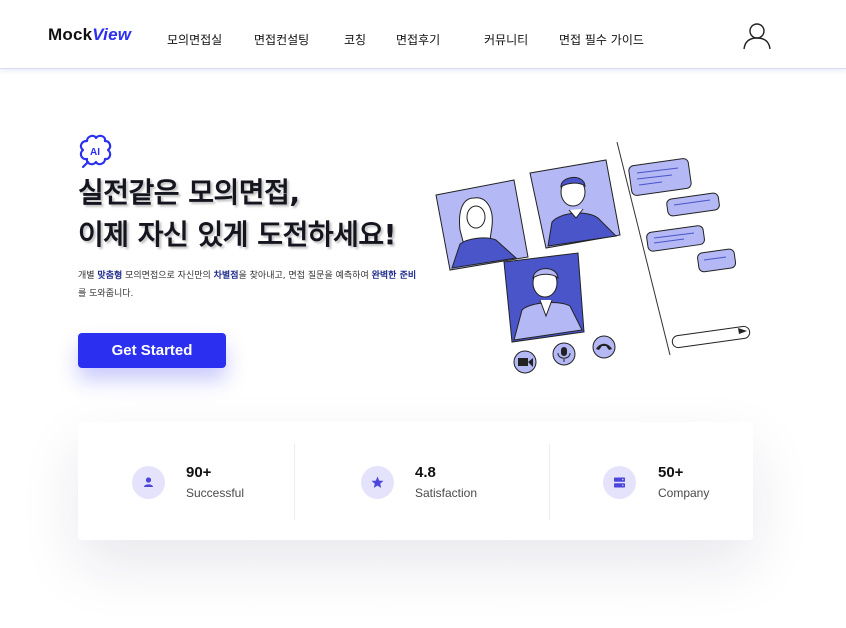  Describe the element at coordinates (604, 347) in the screenshot. I see `hang-up-icon` at that location.